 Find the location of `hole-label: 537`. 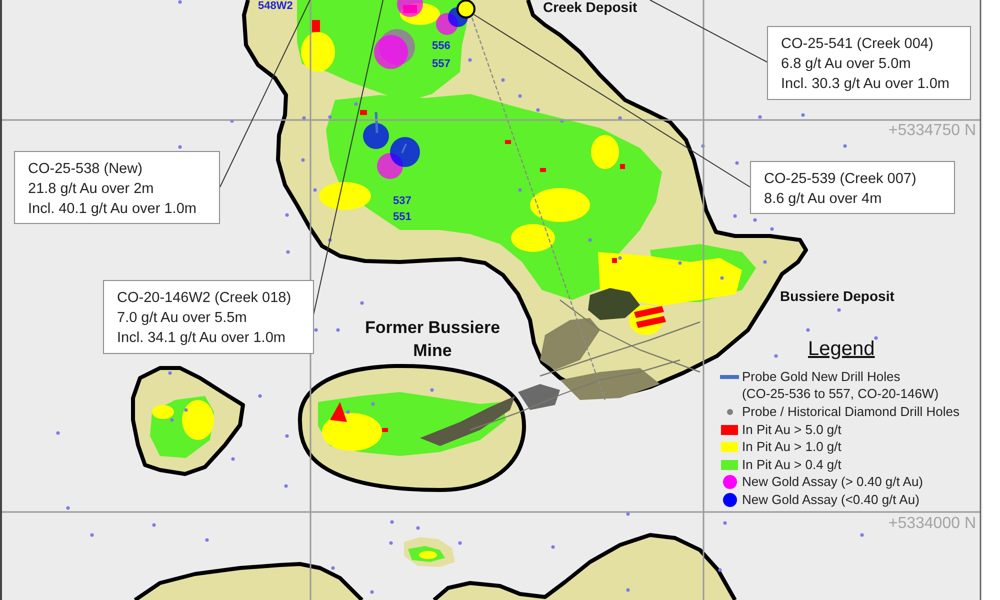

hole-label: 537 is located at coordinates (402, 201).